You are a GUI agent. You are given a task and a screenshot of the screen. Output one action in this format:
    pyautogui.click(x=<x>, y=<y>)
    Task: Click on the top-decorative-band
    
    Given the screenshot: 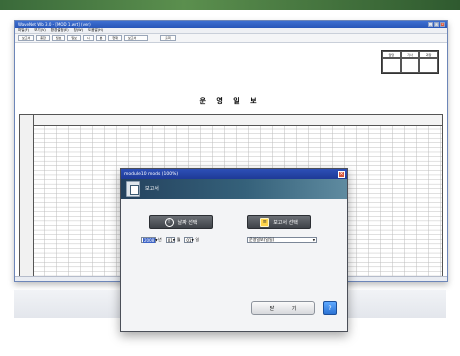 What is the action you would take?
    pyautogui.click(x=230, y=5)
    